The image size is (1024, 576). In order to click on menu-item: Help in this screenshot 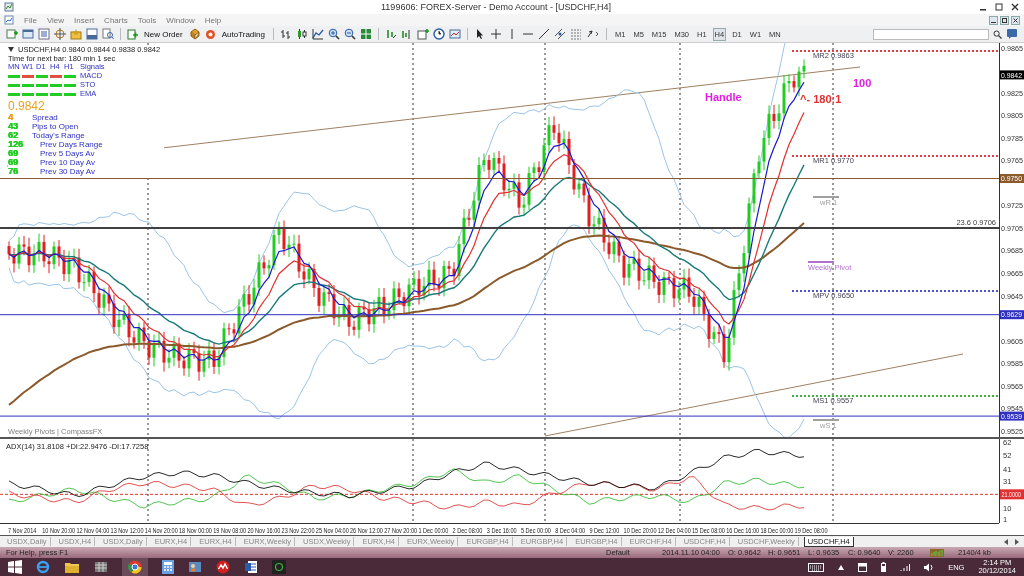, I will do `click(213, 20)`.